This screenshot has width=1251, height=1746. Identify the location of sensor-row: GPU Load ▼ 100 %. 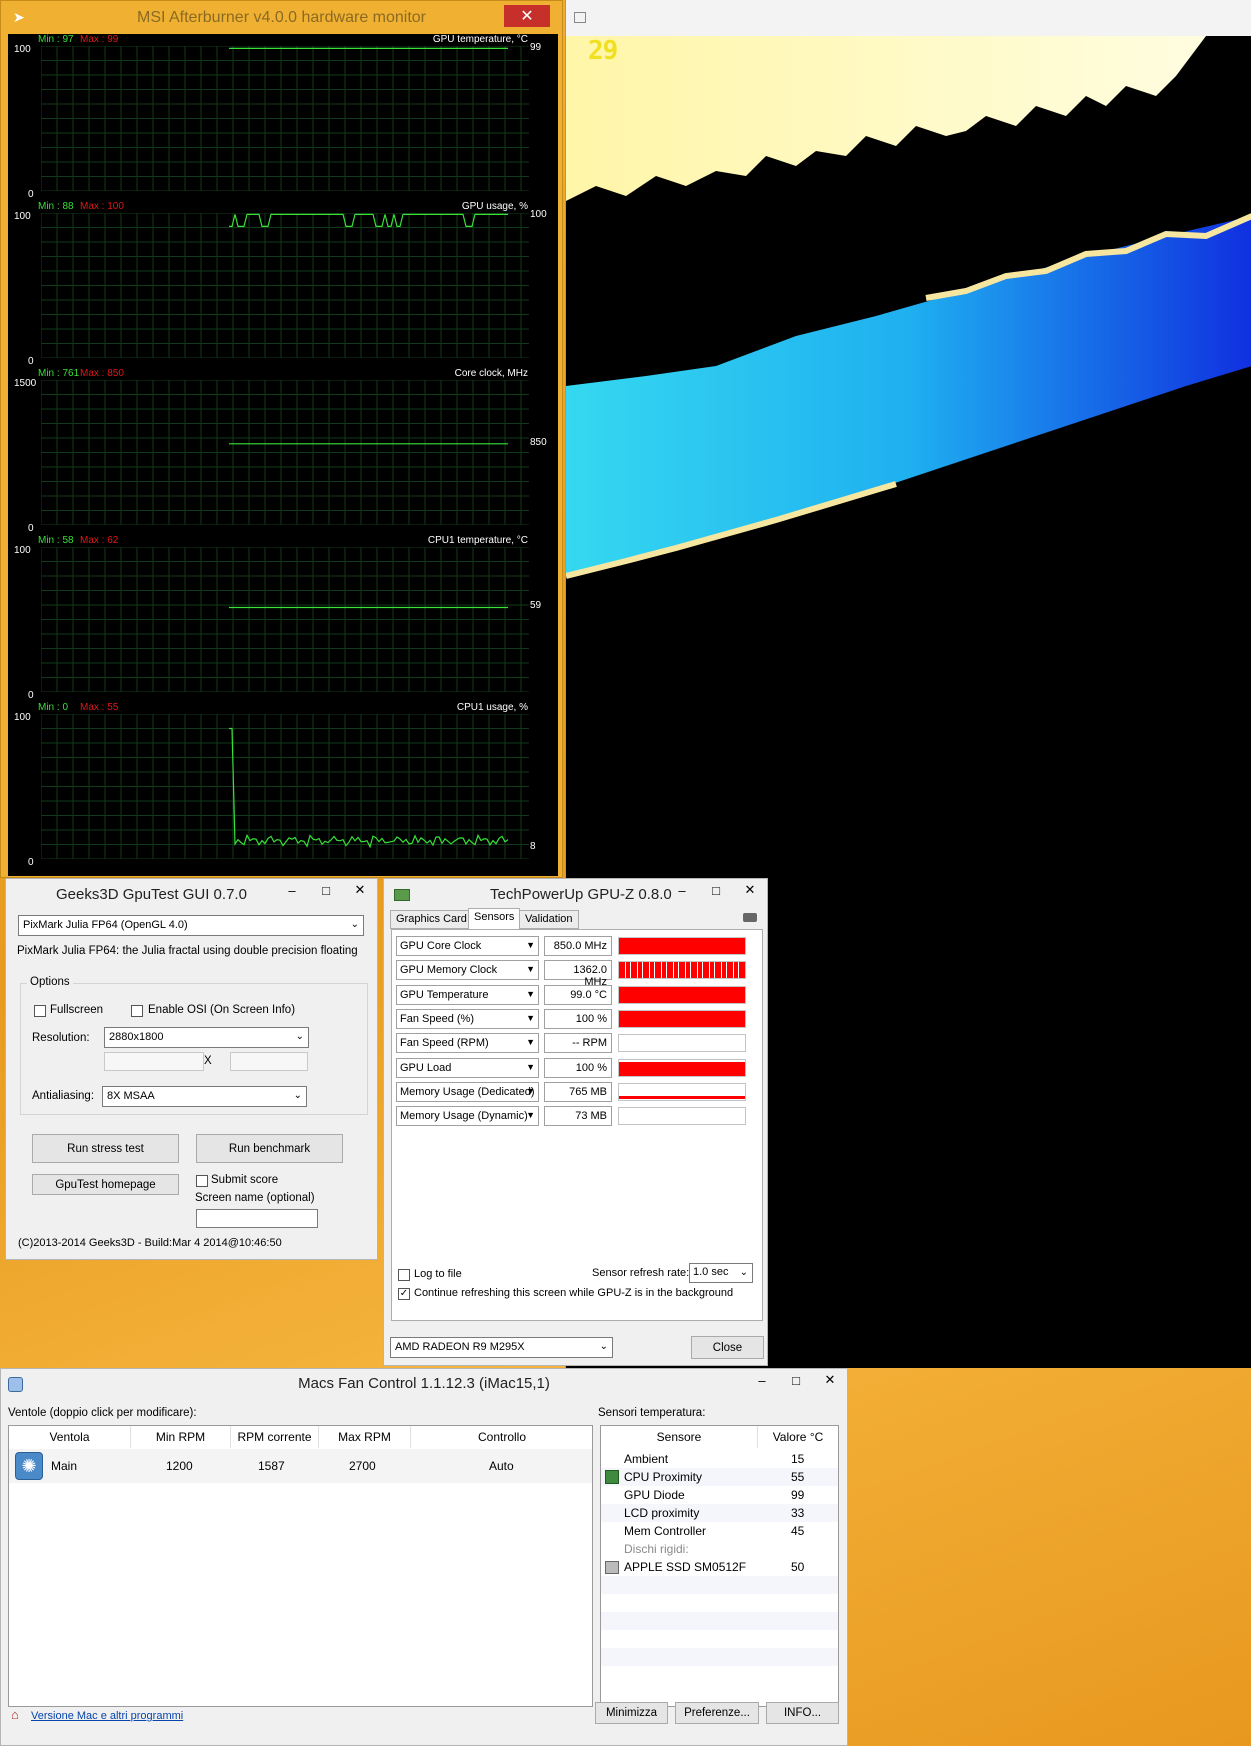
(576, 1067).